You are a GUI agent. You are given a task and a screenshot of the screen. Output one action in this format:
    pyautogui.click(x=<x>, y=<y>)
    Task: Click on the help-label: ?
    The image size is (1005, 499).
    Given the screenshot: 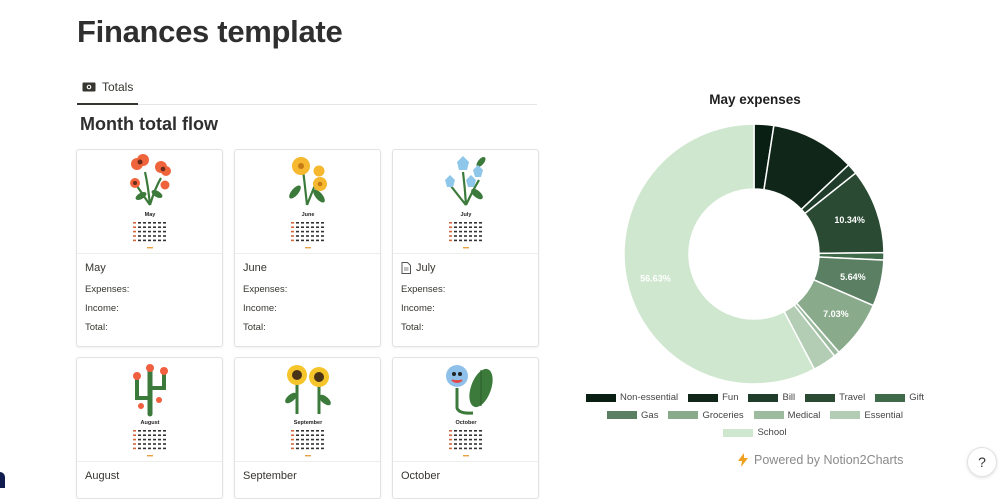 What is the action you would take?
    pyautogui.click(x=982, y=462)
    